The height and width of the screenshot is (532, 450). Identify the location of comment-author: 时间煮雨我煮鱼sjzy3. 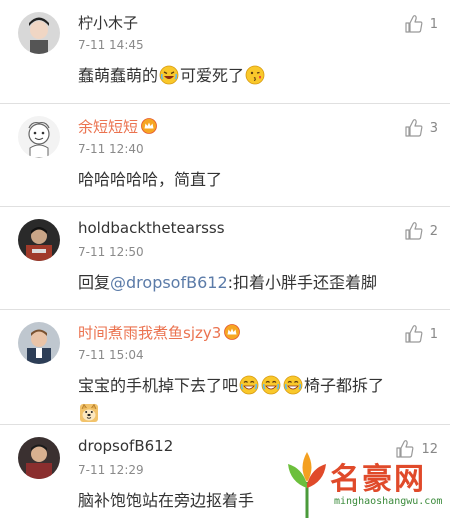
(159, 332).